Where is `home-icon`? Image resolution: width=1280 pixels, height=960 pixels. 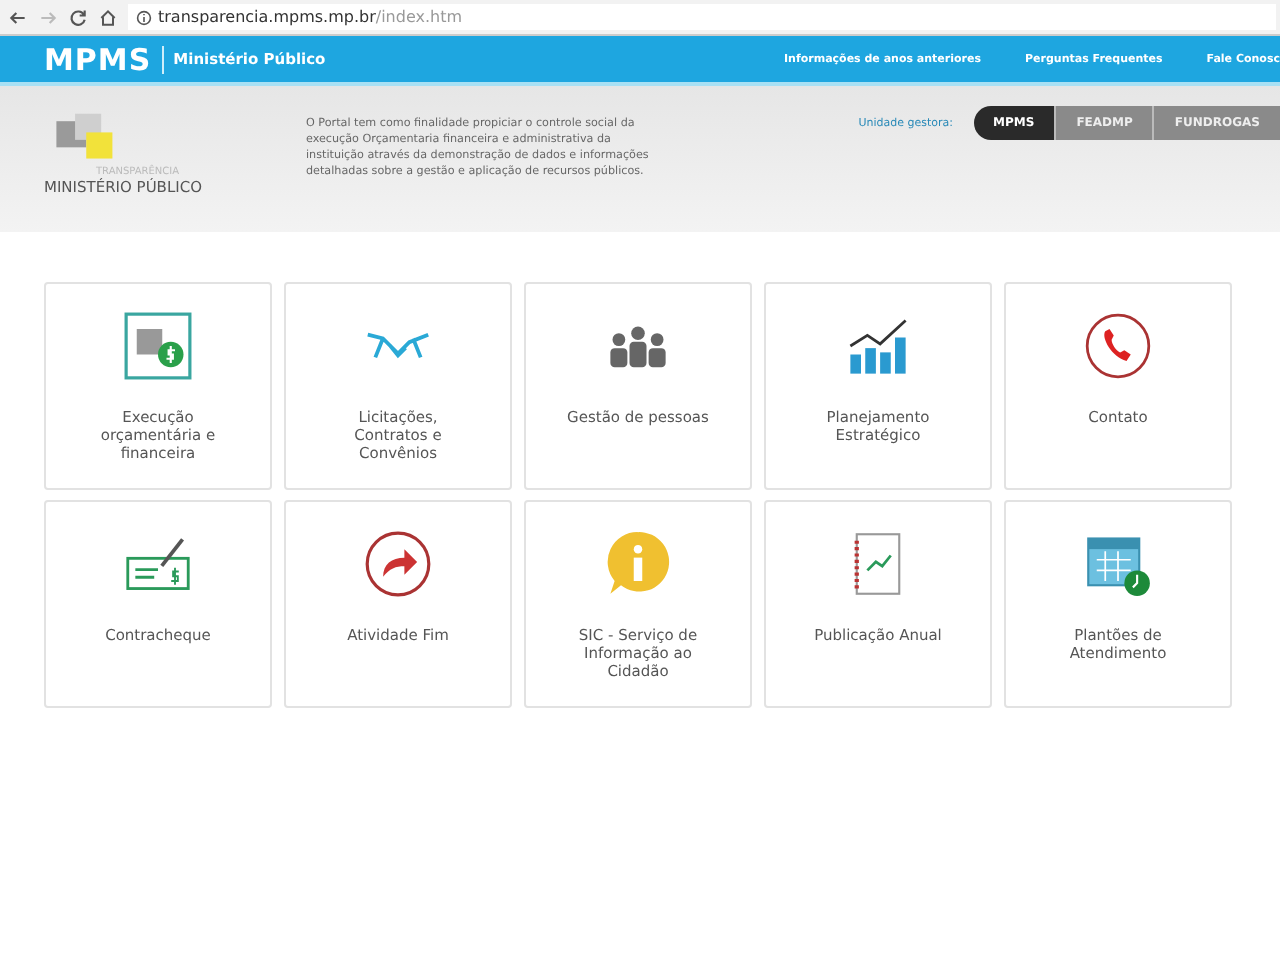 home-icon is located at coordinates (108, 17).